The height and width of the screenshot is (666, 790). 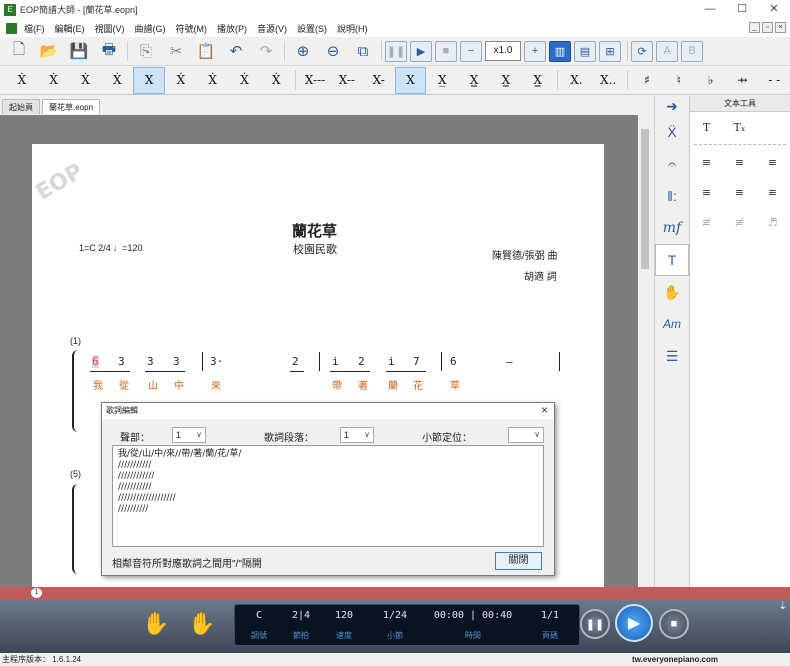 I want to click on mdi-restore-button: ▫, so click(x=767, y=27).